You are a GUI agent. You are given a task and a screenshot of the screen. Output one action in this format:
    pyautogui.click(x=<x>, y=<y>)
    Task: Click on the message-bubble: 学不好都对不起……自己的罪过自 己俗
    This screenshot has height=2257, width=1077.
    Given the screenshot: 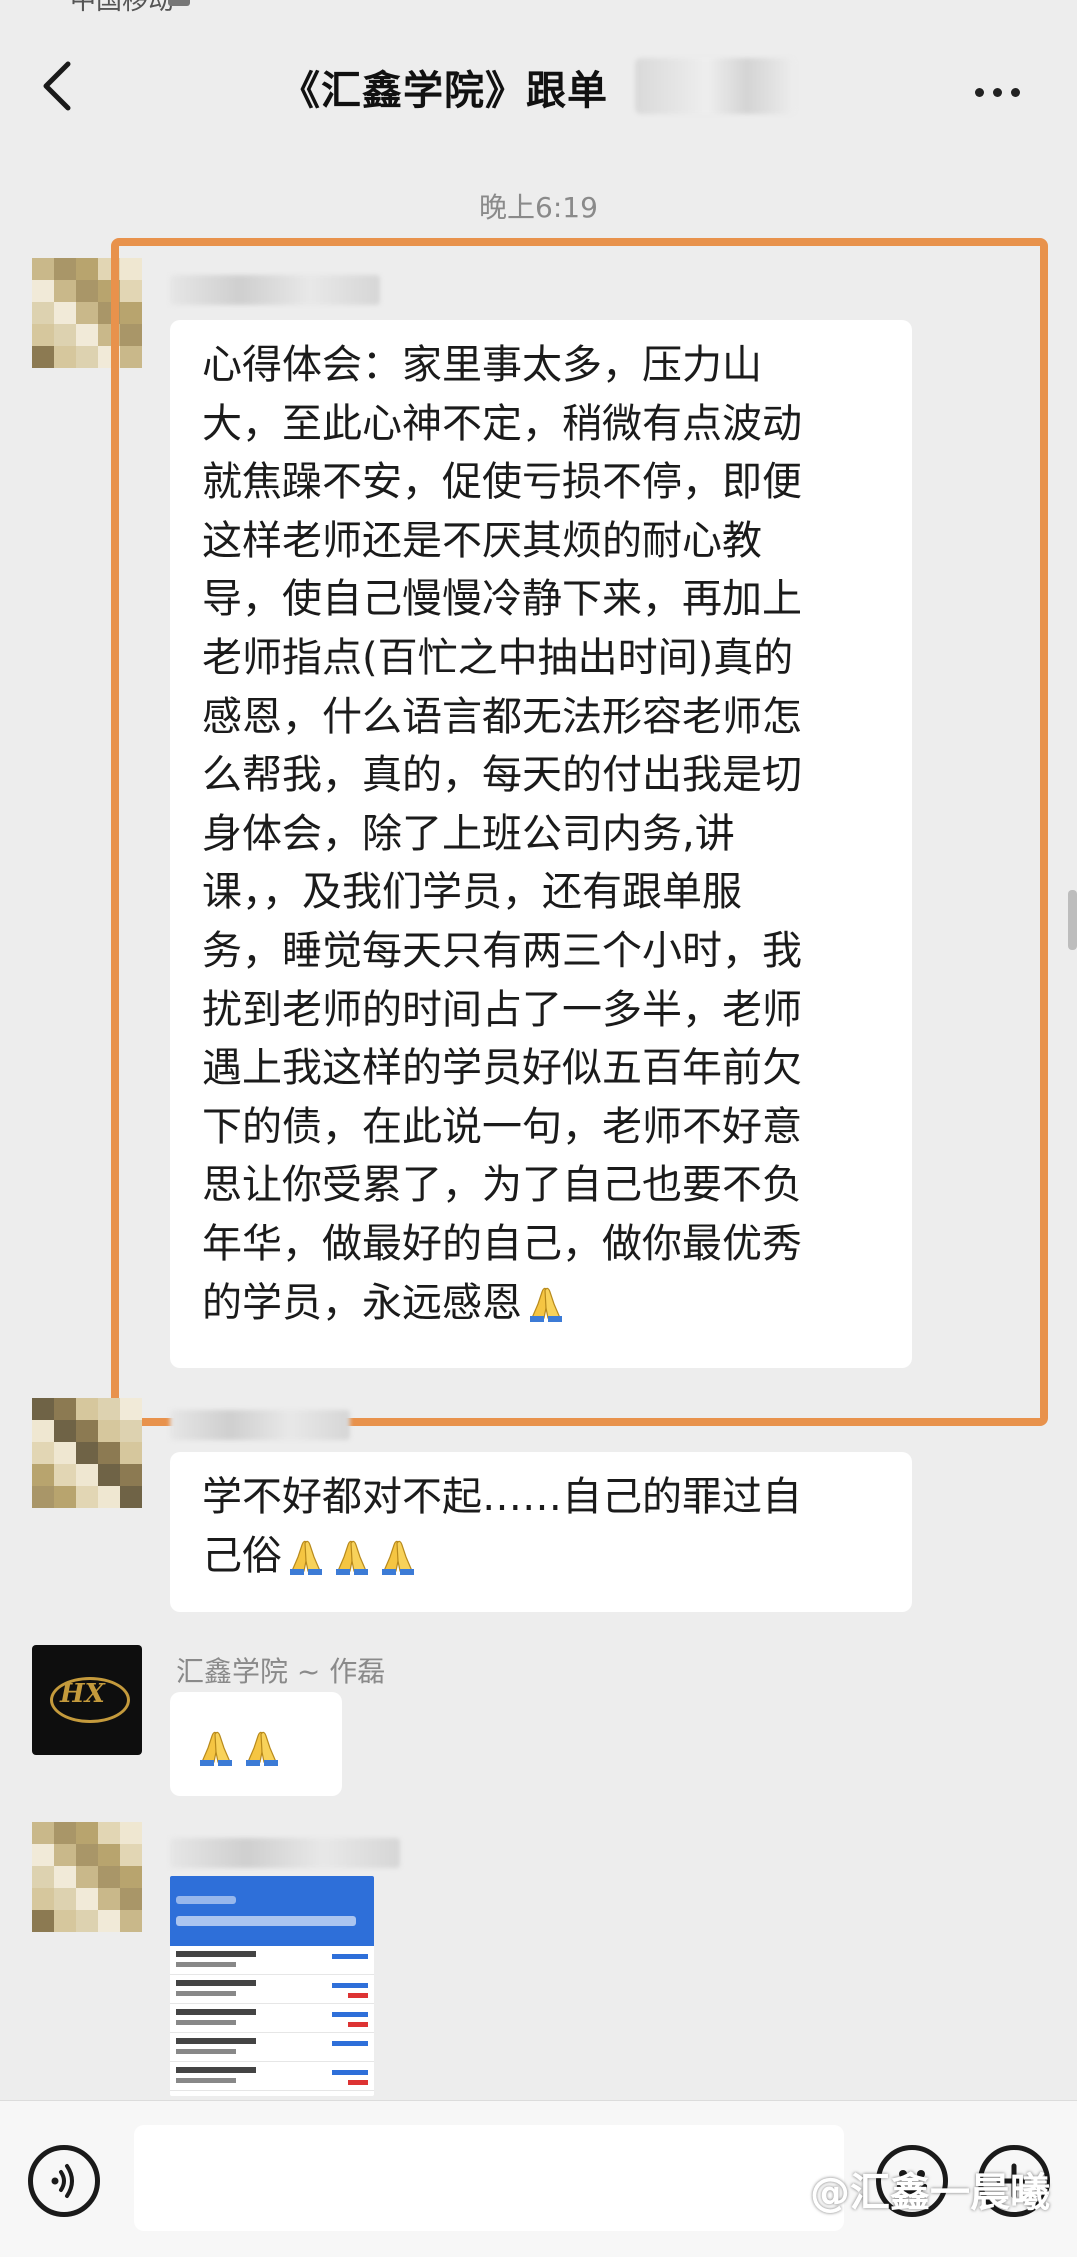 What is the action you would take?
    pyautogui.click(x=541, y=1532)
    